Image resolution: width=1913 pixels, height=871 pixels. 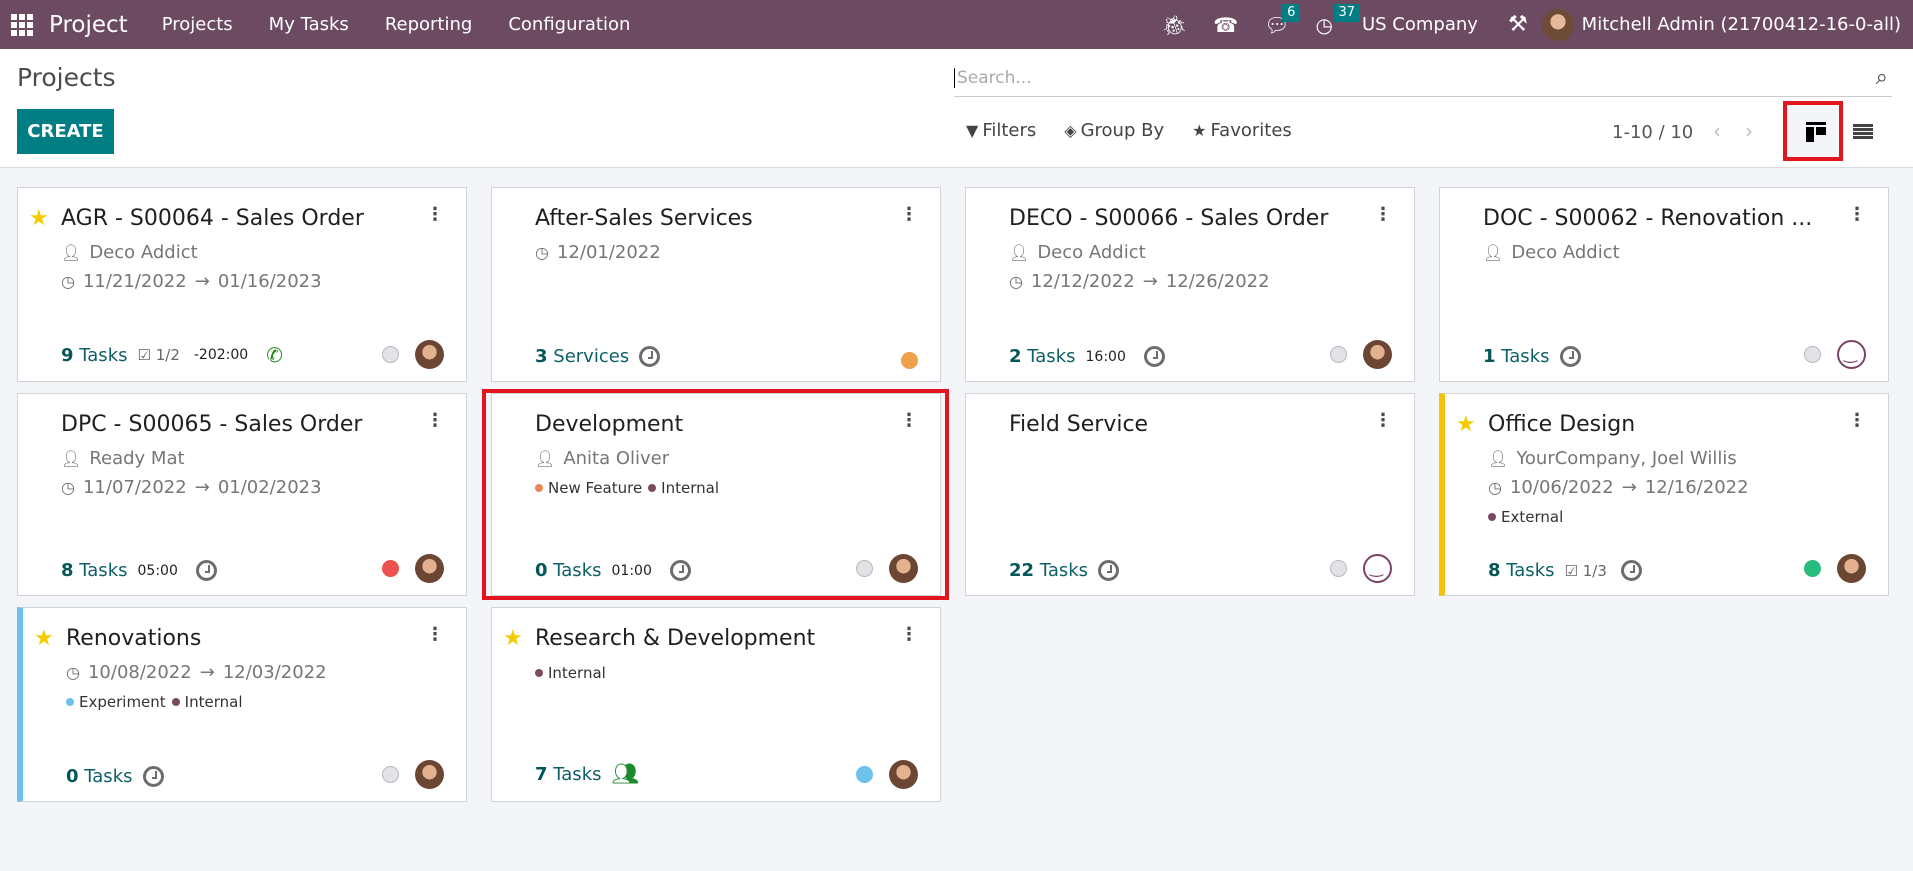 What do you see at coordinates (22, 24) in the screenshot?
I see `app-menu-icon` at bounding box center [22, 24].